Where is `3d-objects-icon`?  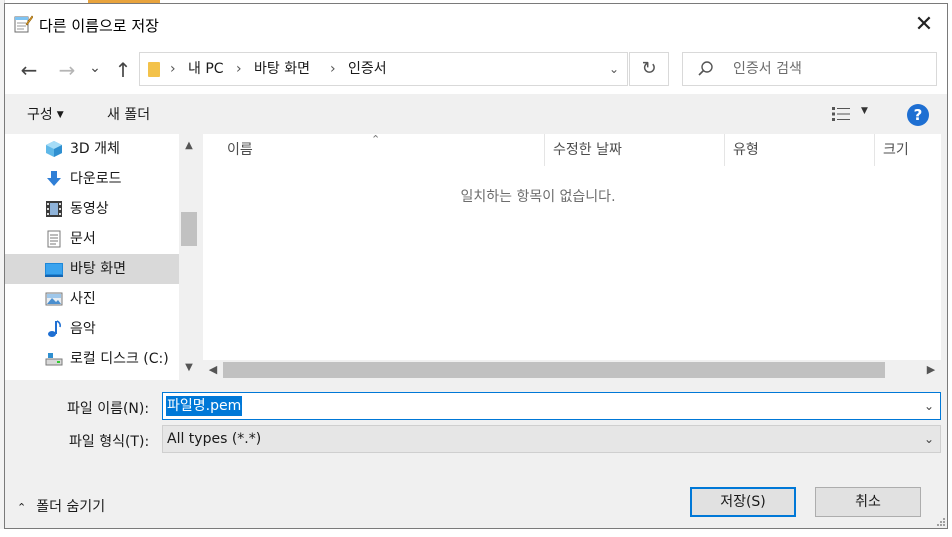
3d-objects-icon is located at coordinates (54, 149).